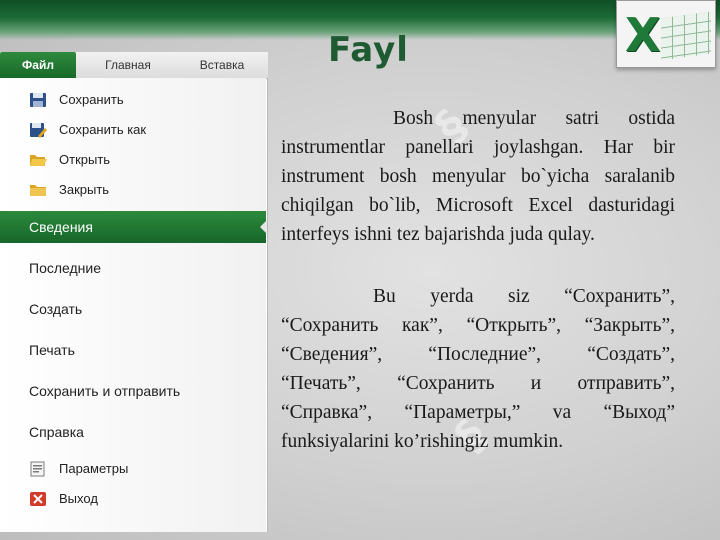 Image resolution: width=720 pixels, height=540 pixels. What do you see at coordinates (52, 350) in the screenshot?
I see `section-label: Печать` at bounding box center [52, 350].